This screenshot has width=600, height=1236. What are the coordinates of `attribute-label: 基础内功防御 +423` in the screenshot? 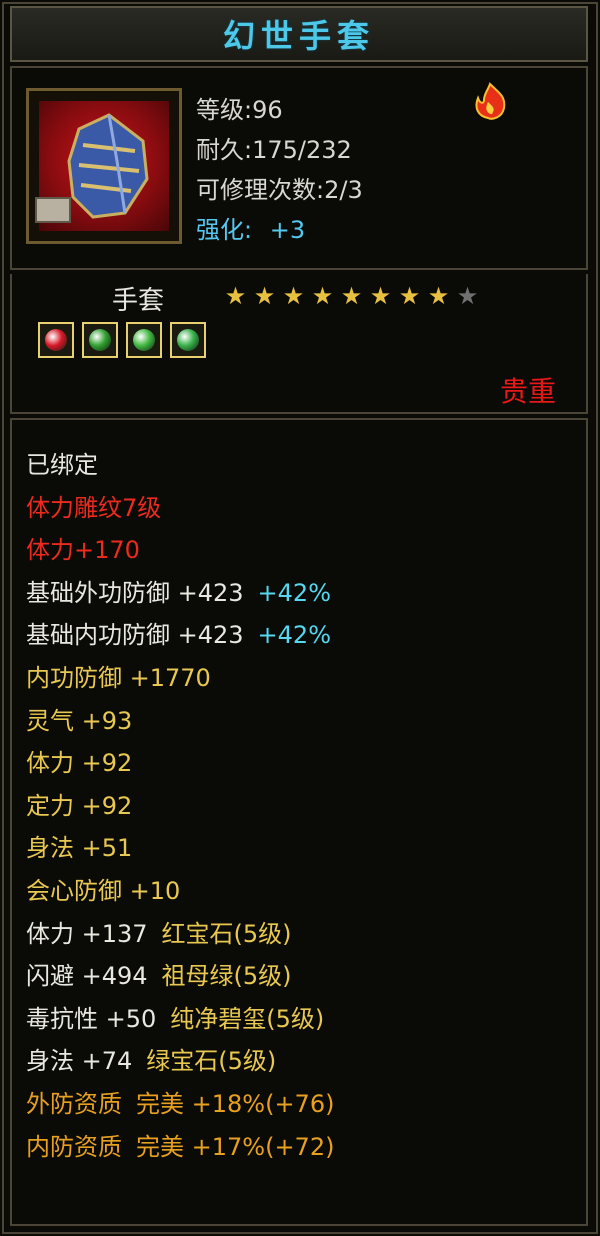 It's located at (135, 635).